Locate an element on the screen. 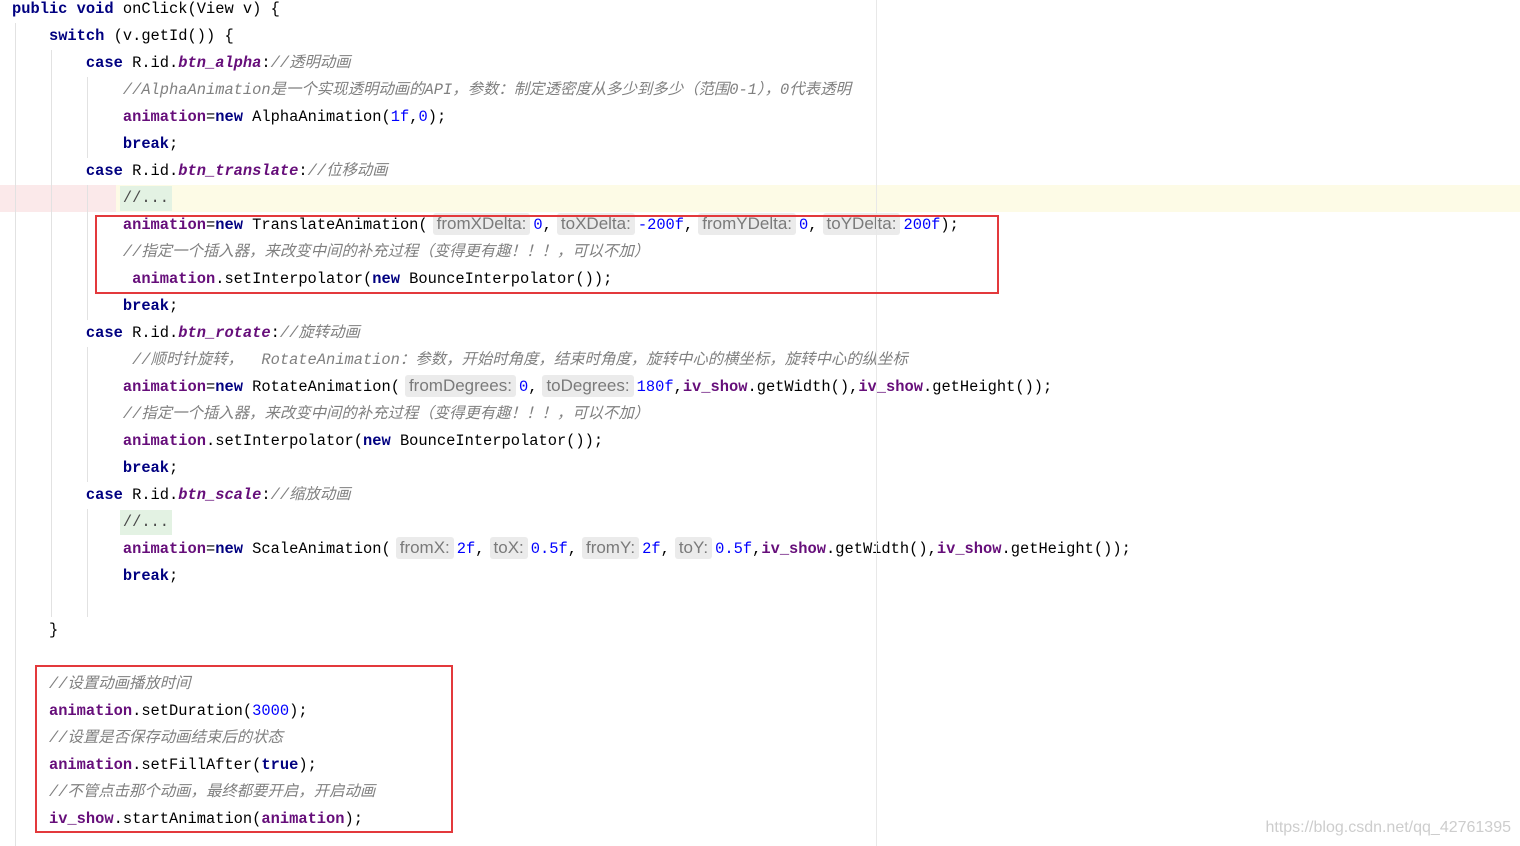 The height and width of the screenshot is (846, 1520). keyword: new is located at coordinates (229, 225).